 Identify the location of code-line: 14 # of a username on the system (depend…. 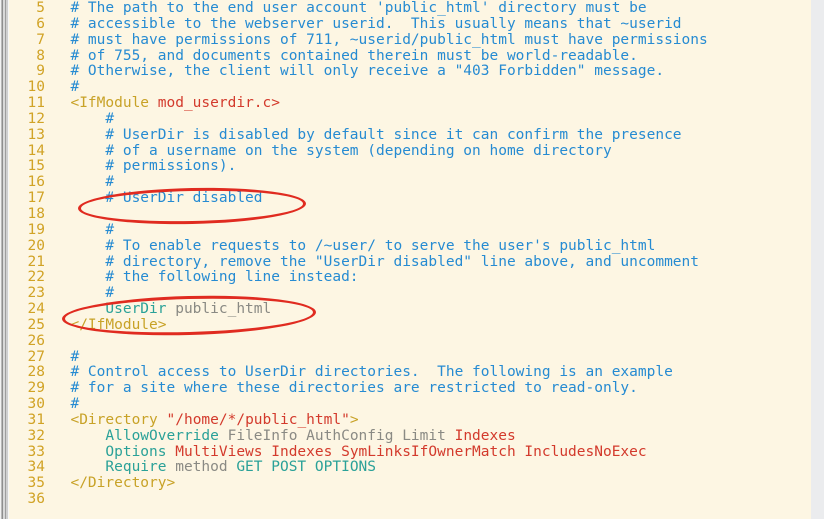
(410, 151).